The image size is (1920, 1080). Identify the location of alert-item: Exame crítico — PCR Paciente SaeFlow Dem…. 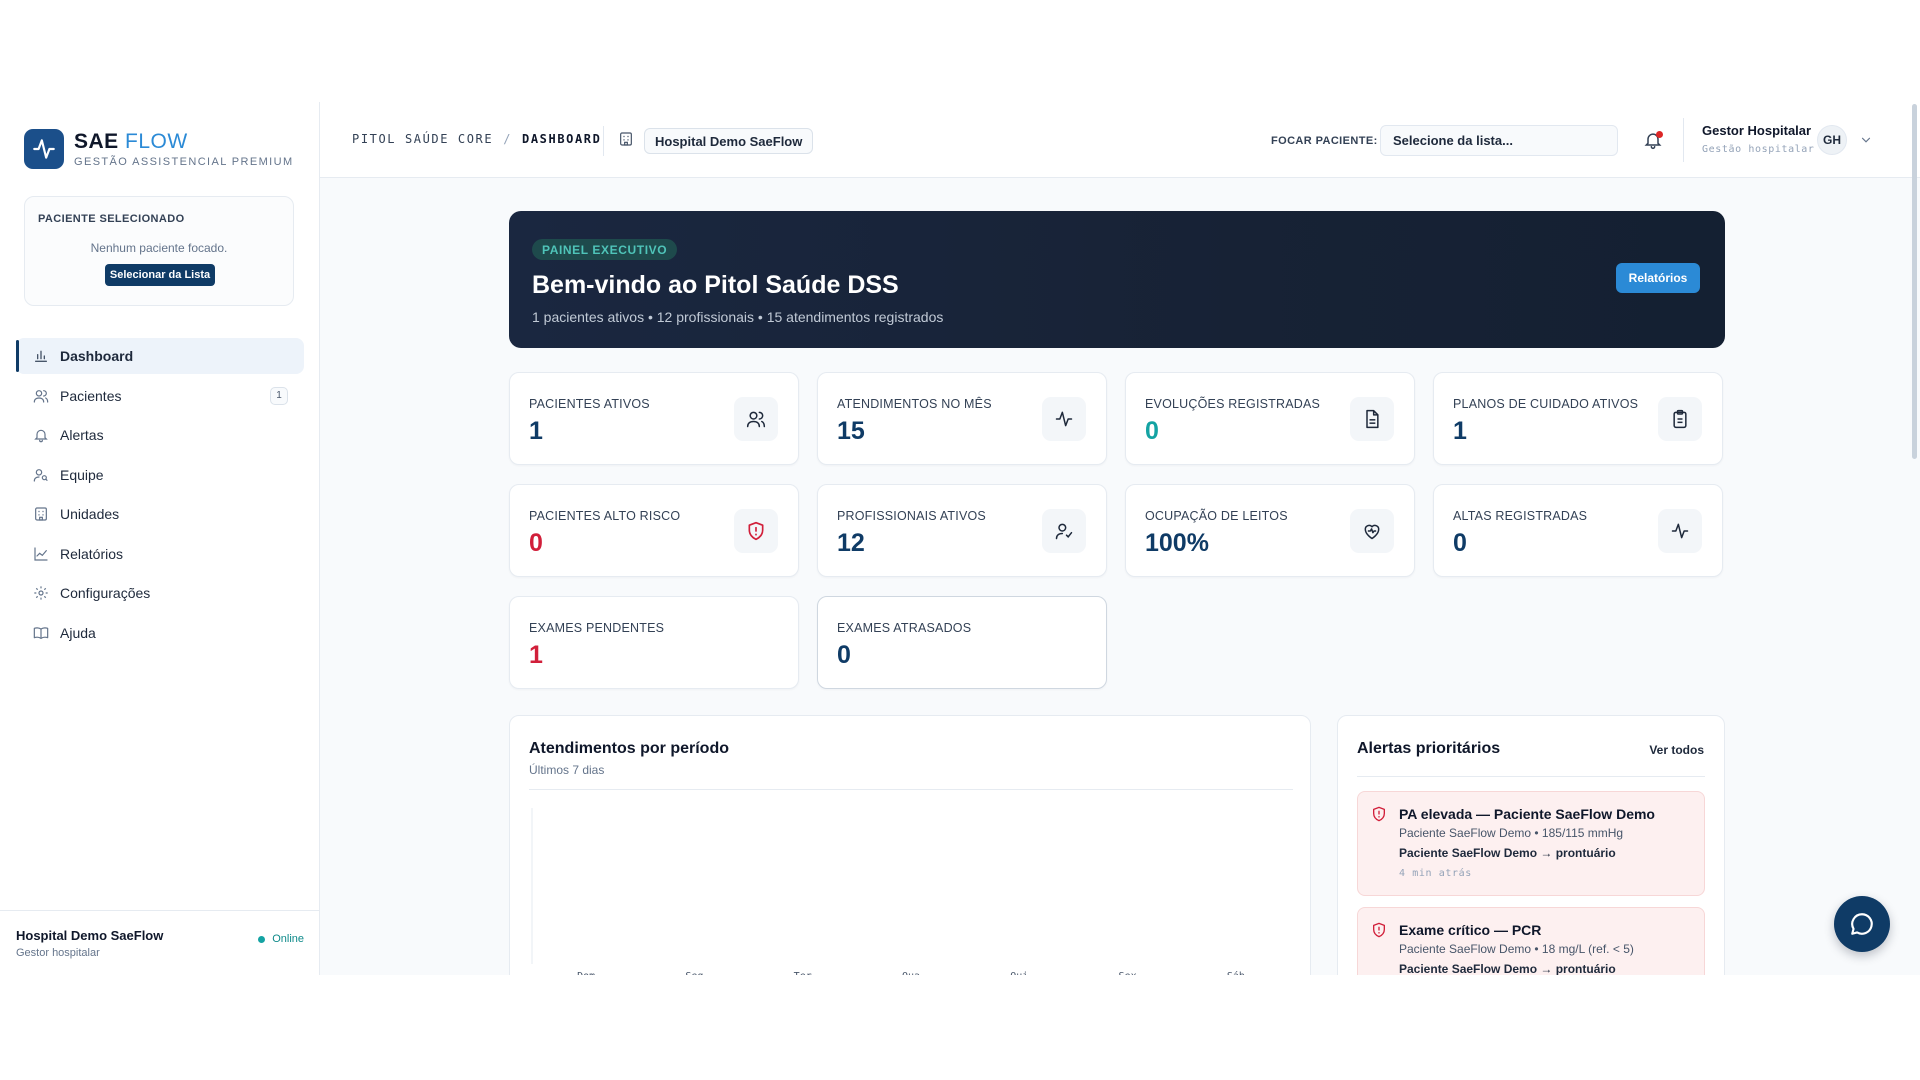
(1531, 941).